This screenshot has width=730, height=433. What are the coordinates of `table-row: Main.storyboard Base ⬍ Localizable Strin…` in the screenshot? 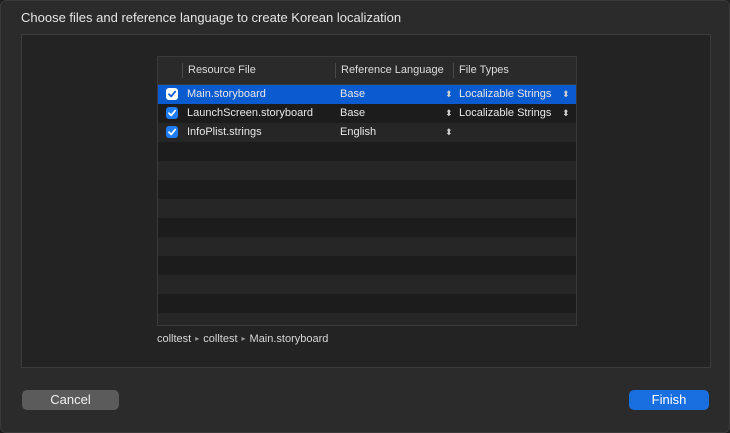 It's located at (367, 94).